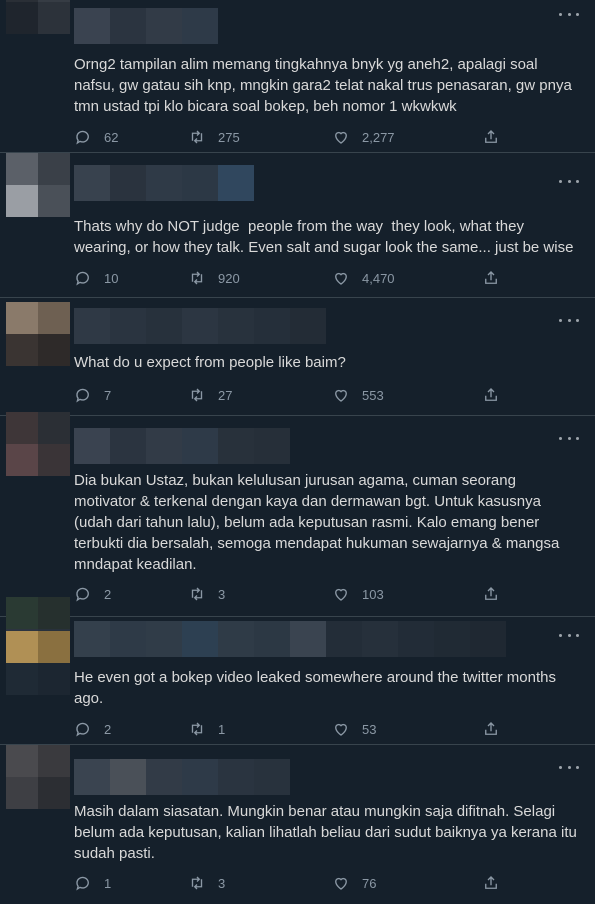 This screenshot has height=904, width=595. I want to click on like-count: 2,277, so click(378, 137).